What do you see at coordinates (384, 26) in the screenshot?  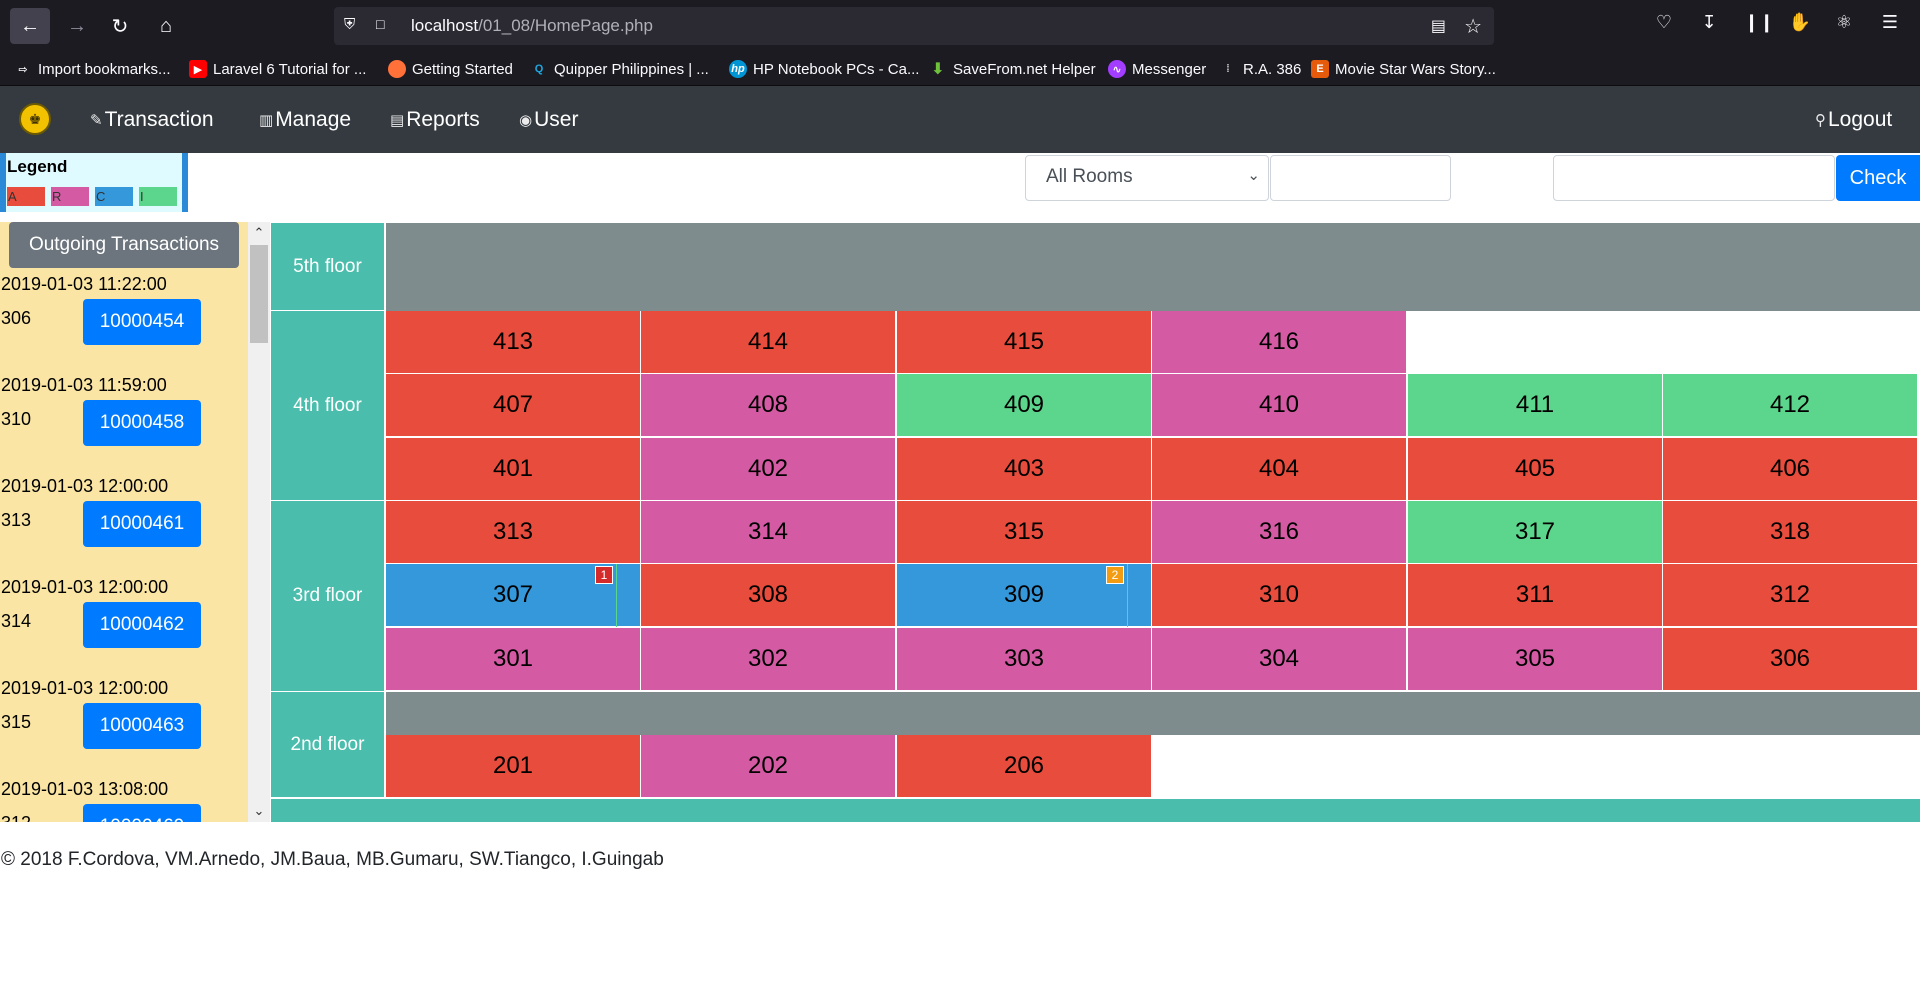 I see `page-info-icon: □` at bounding box center [384, 26].